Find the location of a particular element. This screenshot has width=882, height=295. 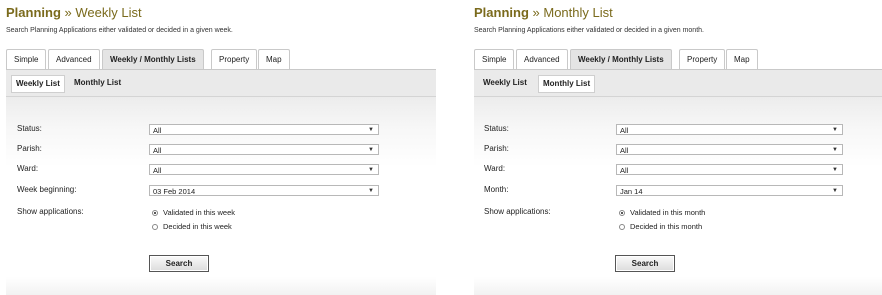

radio-decided-month: Decided in this month is located at coordinates (660, 226).